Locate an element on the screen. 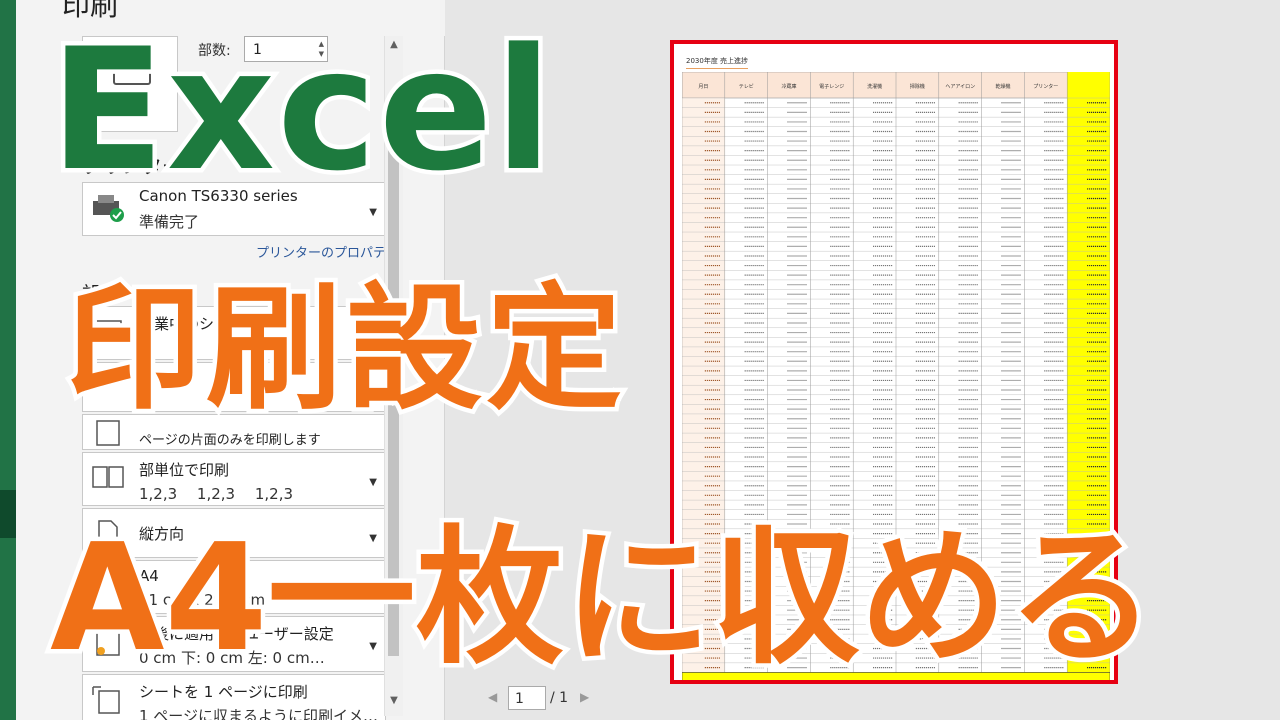  printer-status: 準備完了 is located at coordinates (169, 222).